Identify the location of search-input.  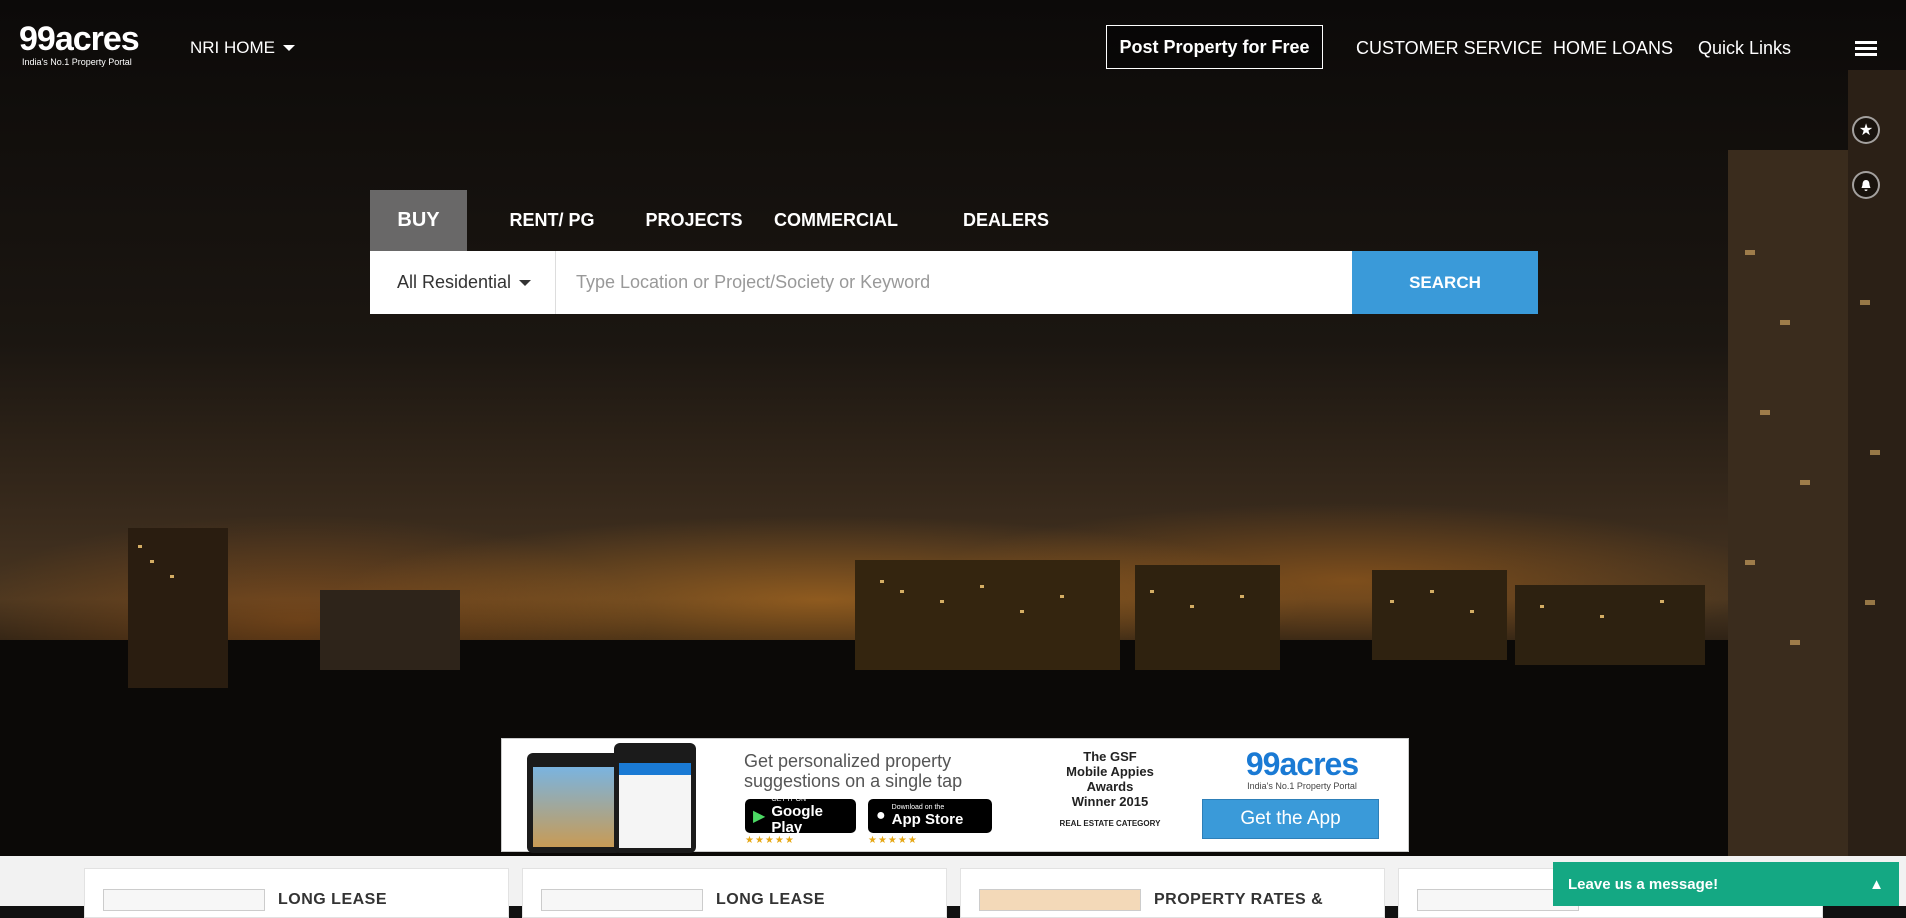
(954, 282).